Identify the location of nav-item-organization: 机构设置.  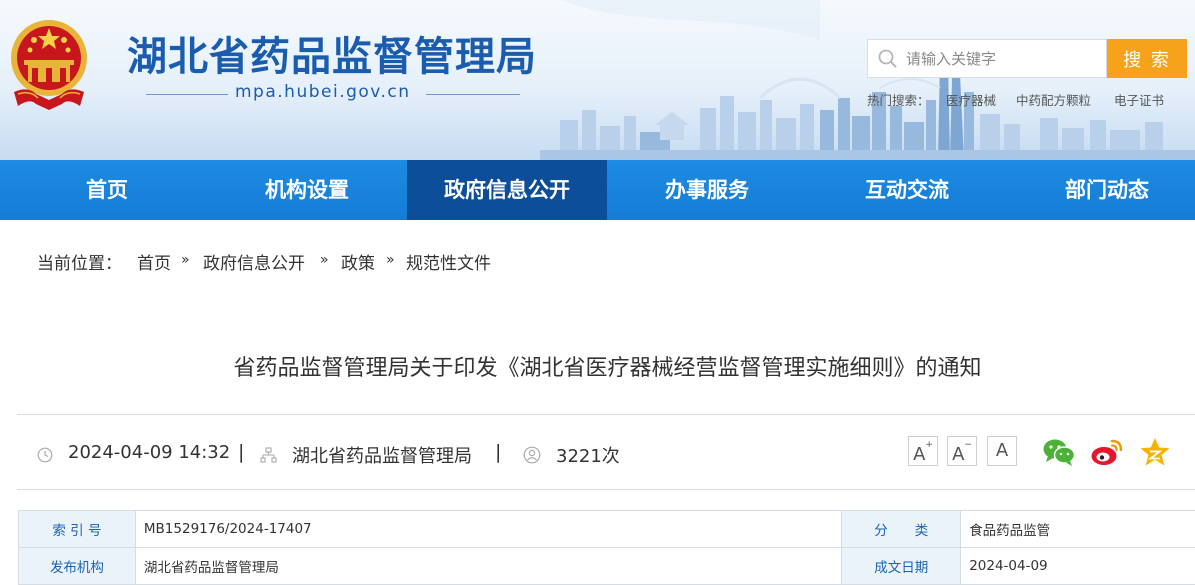
(307, 190).